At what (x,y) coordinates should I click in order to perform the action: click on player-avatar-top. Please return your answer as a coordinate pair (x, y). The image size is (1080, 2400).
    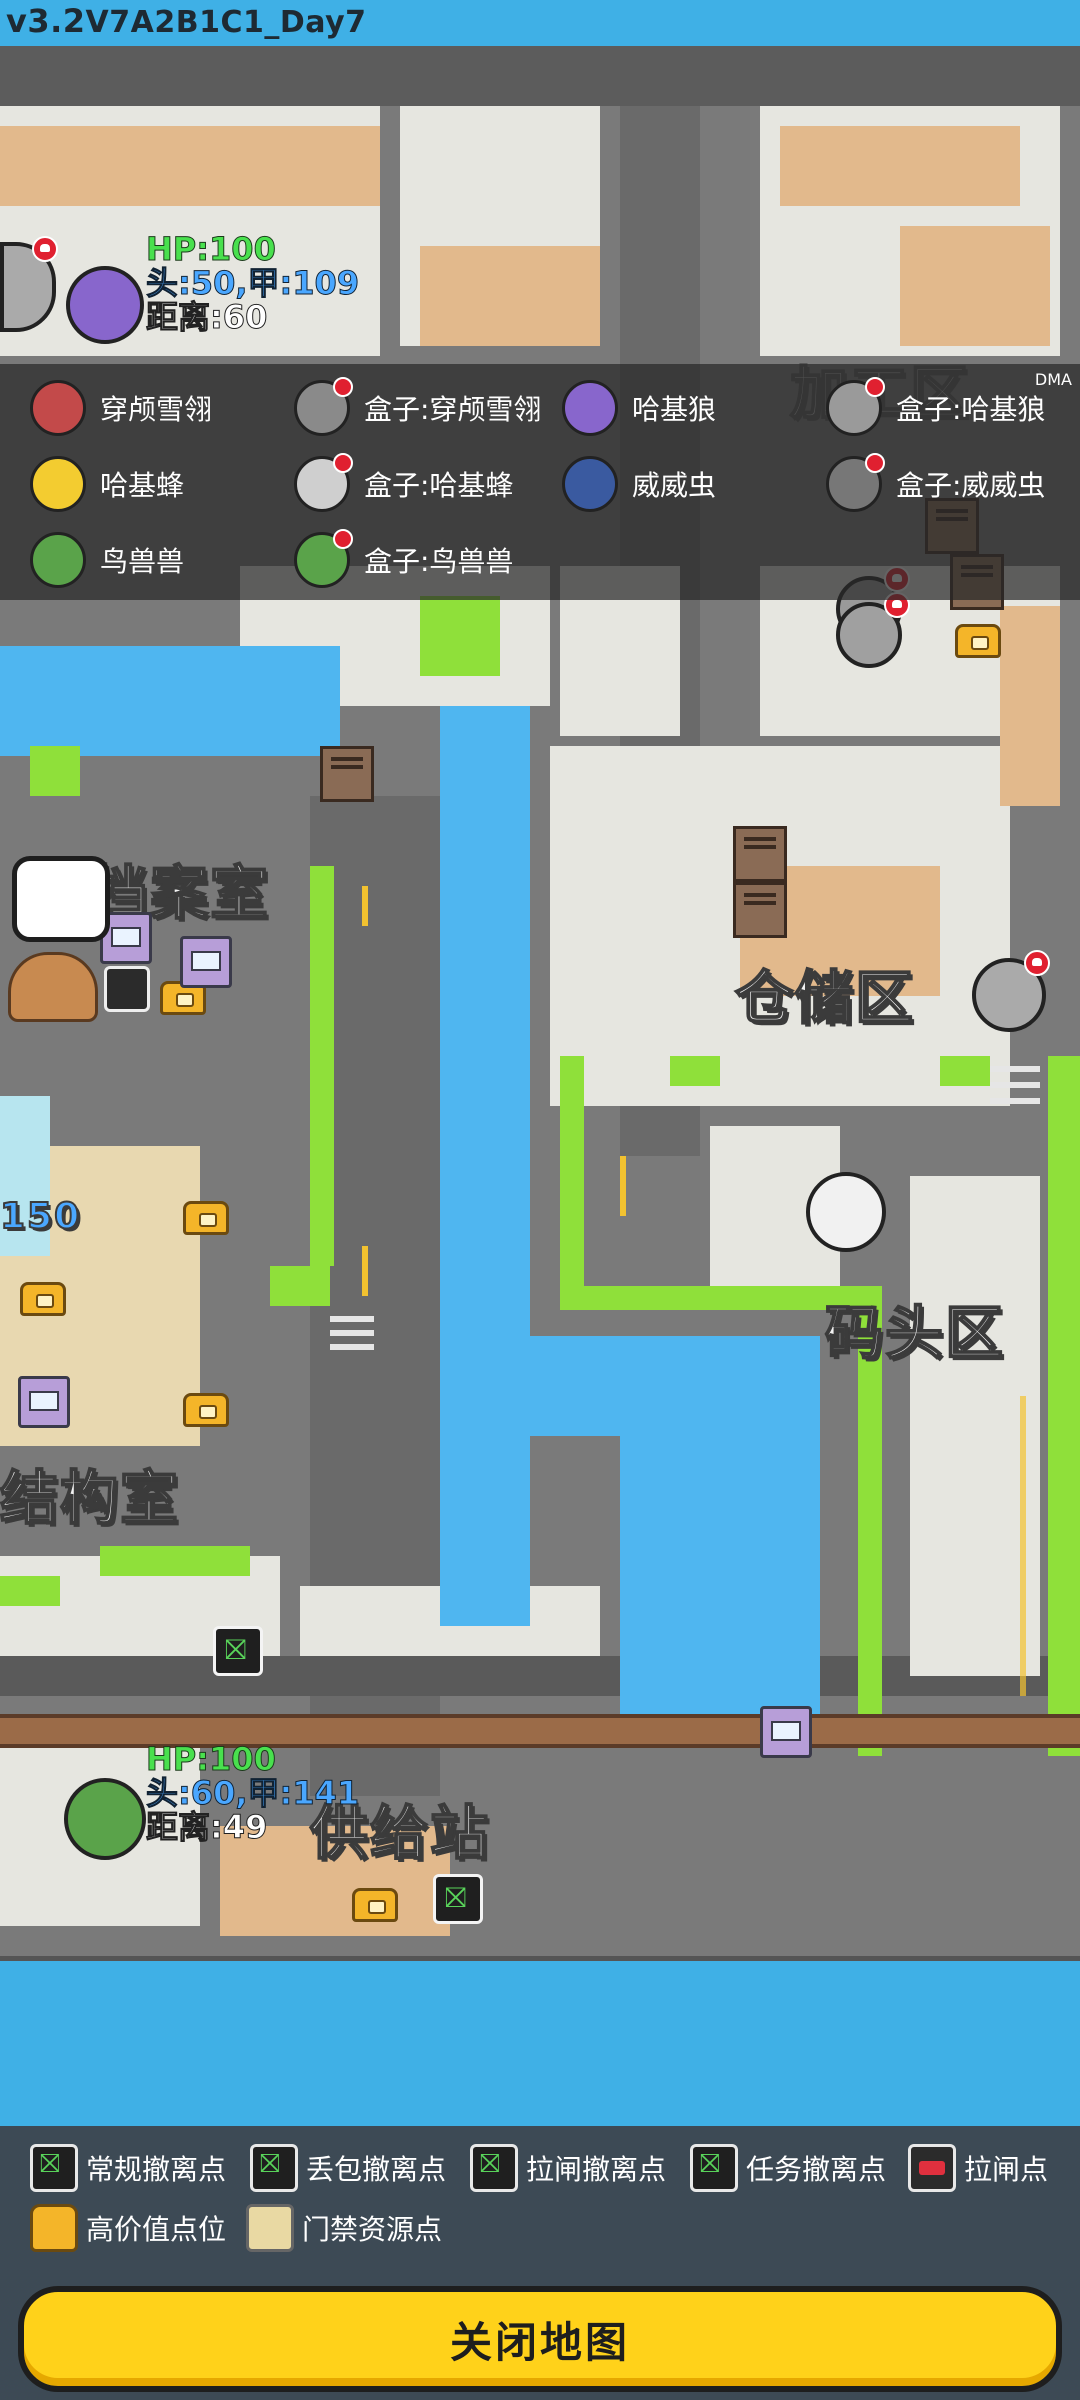
    Looking at the image, I should click on (105, 305).